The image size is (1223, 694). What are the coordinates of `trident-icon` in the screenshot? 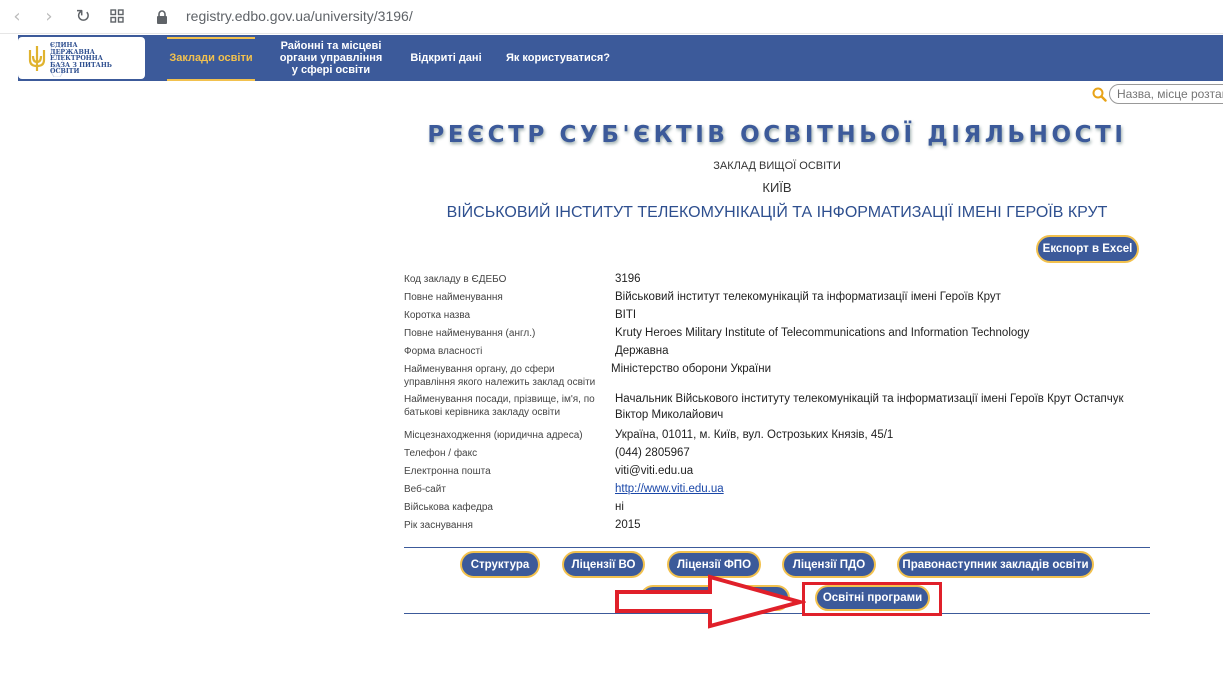 It's located at (37, 58).